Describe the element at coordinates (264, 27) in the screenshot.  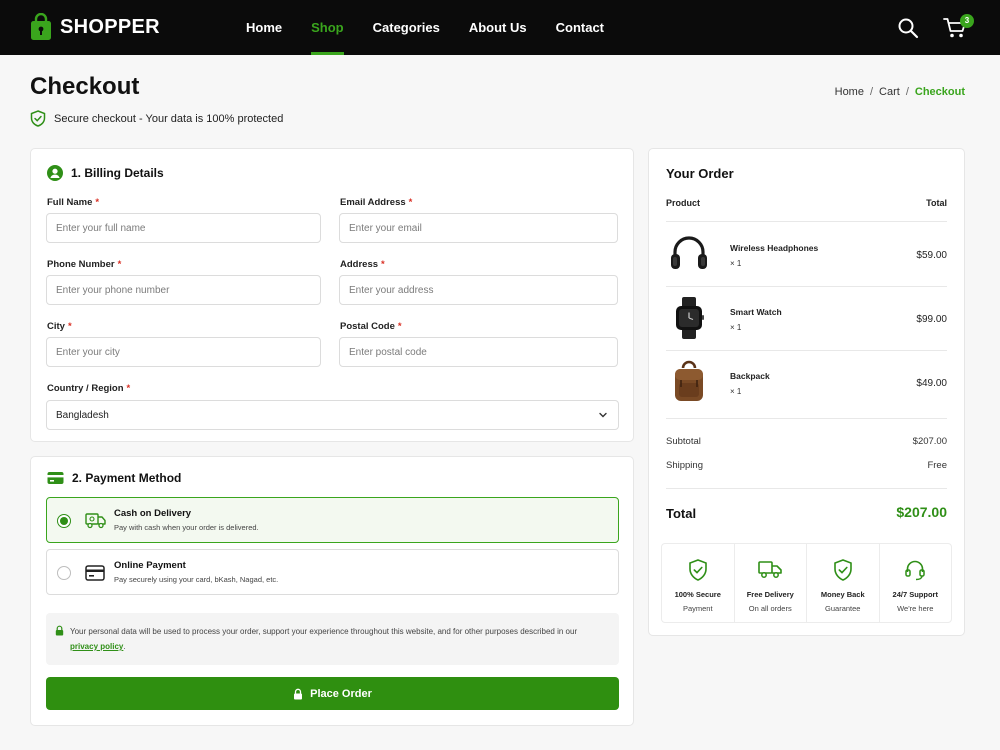
I see `nav-home: Home` at that location.